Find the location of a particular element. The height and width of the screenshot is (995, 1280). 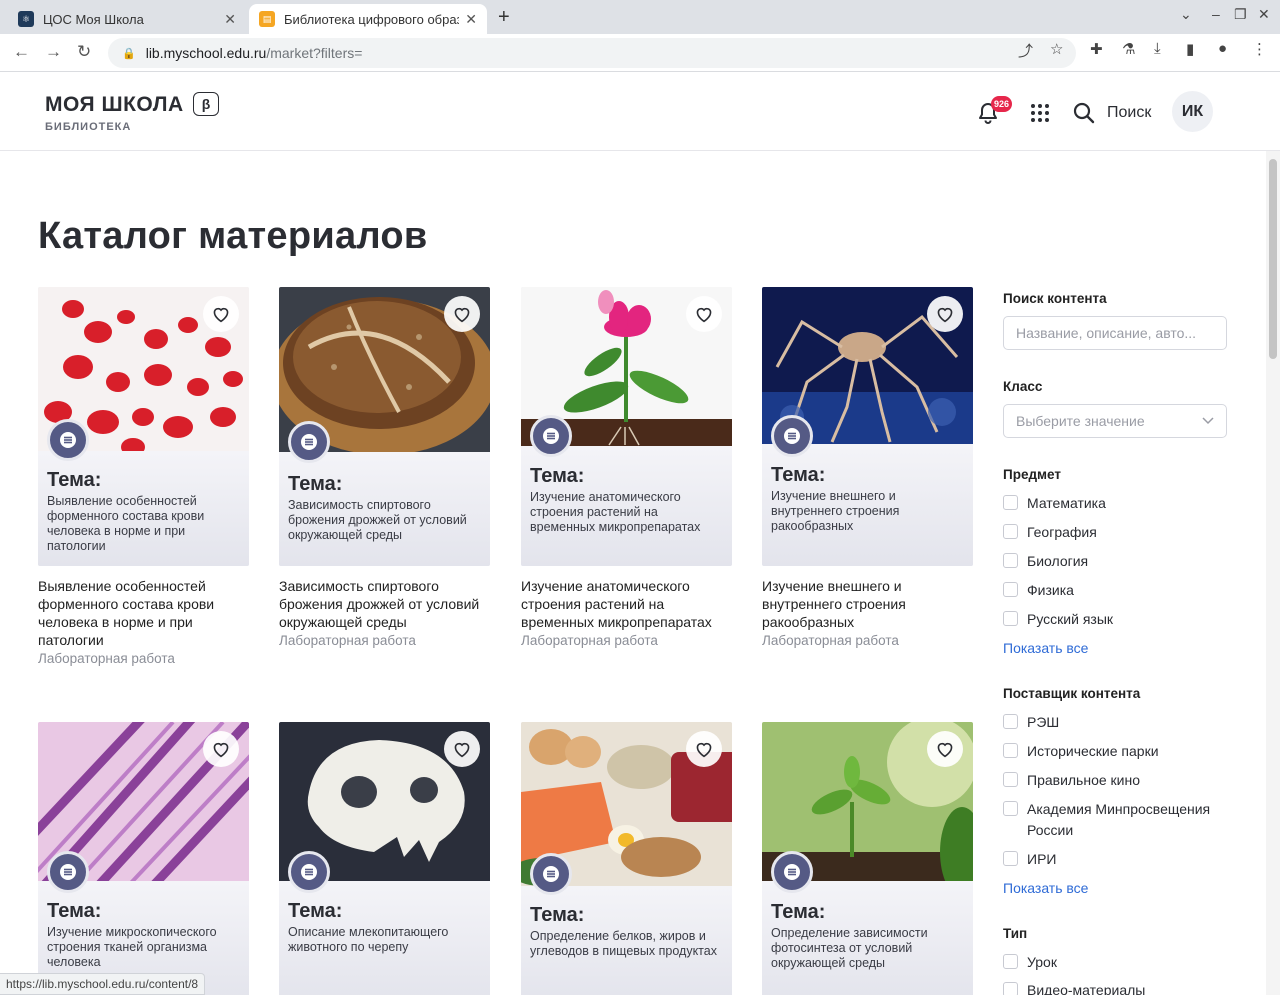

type-checkbox: Урок is located at coordinates (1030, 962).